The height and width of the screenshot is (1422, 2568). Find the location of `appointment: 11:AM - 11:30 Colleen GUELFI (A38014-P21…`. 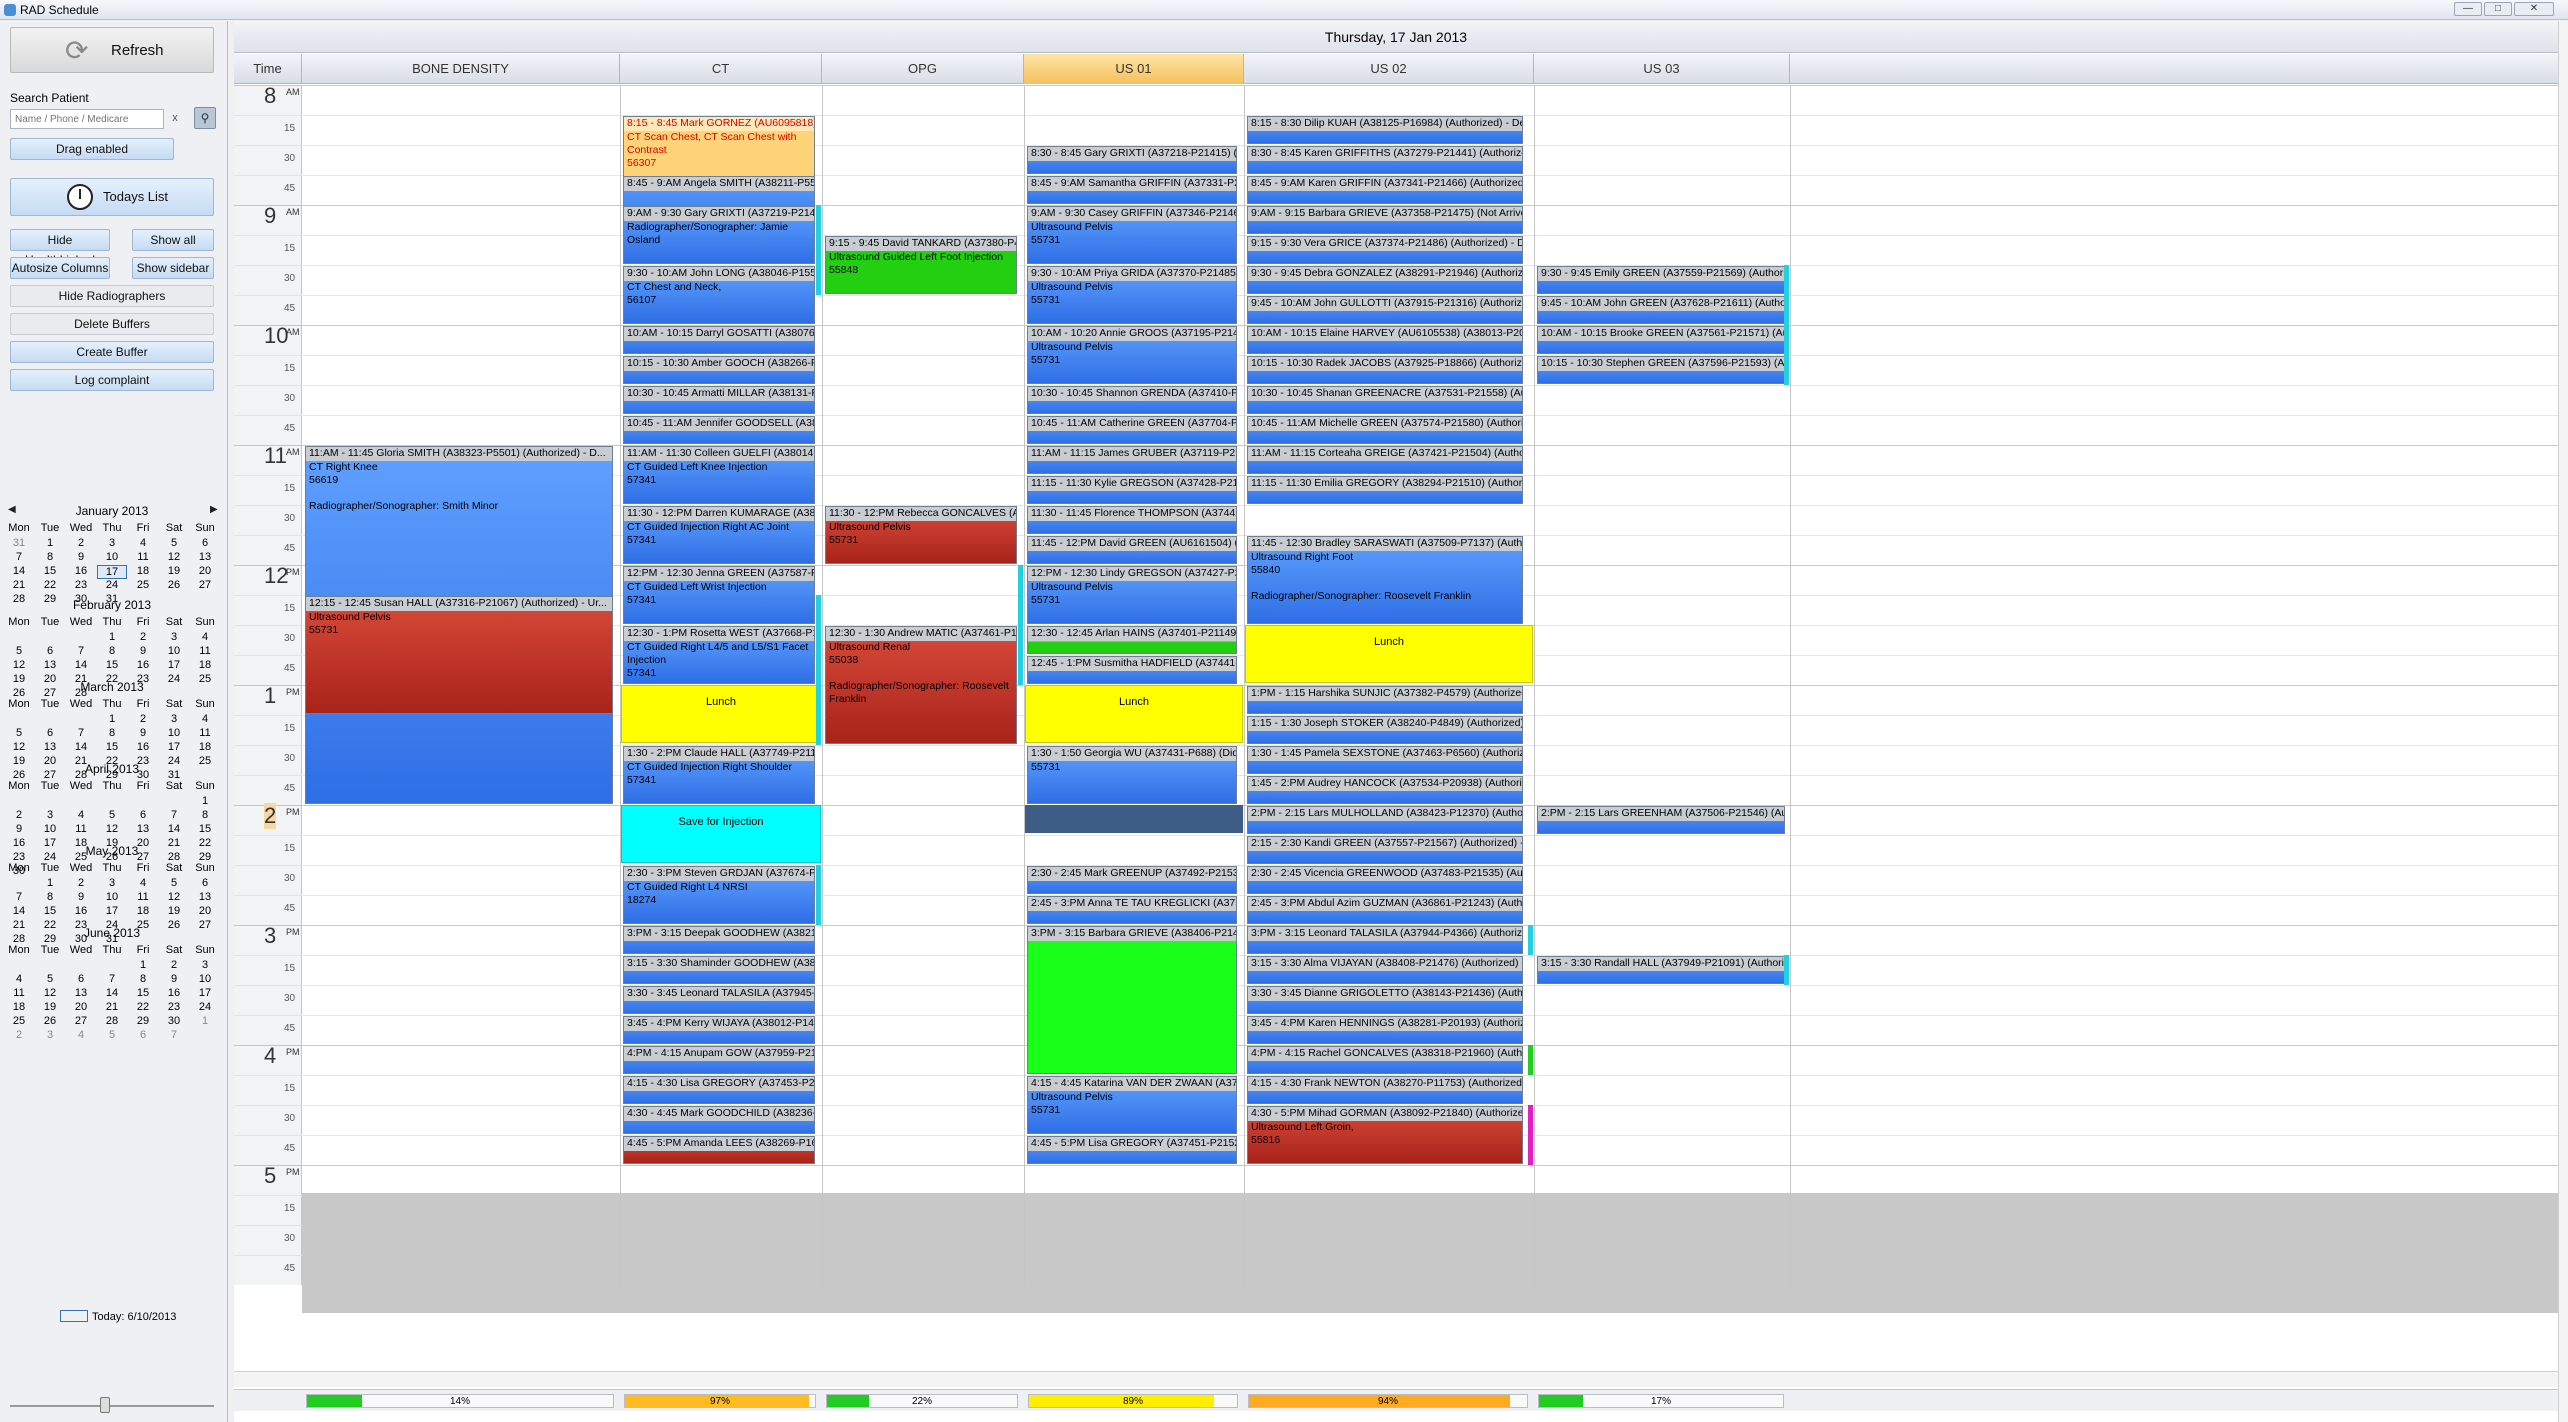

appointment: 11:AM - 11:30 Colleen GUELFI (A38014-P21… is located at coordinates (719, 475).